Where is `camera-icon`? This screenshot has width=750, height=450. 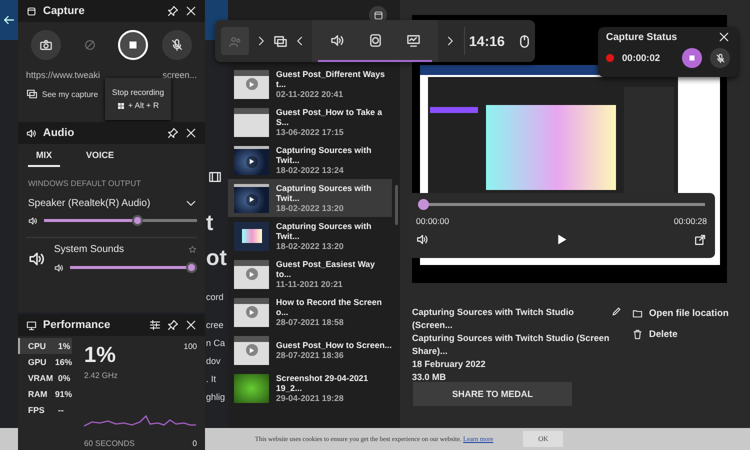
camera-icon is located at coordinates (45, 45).